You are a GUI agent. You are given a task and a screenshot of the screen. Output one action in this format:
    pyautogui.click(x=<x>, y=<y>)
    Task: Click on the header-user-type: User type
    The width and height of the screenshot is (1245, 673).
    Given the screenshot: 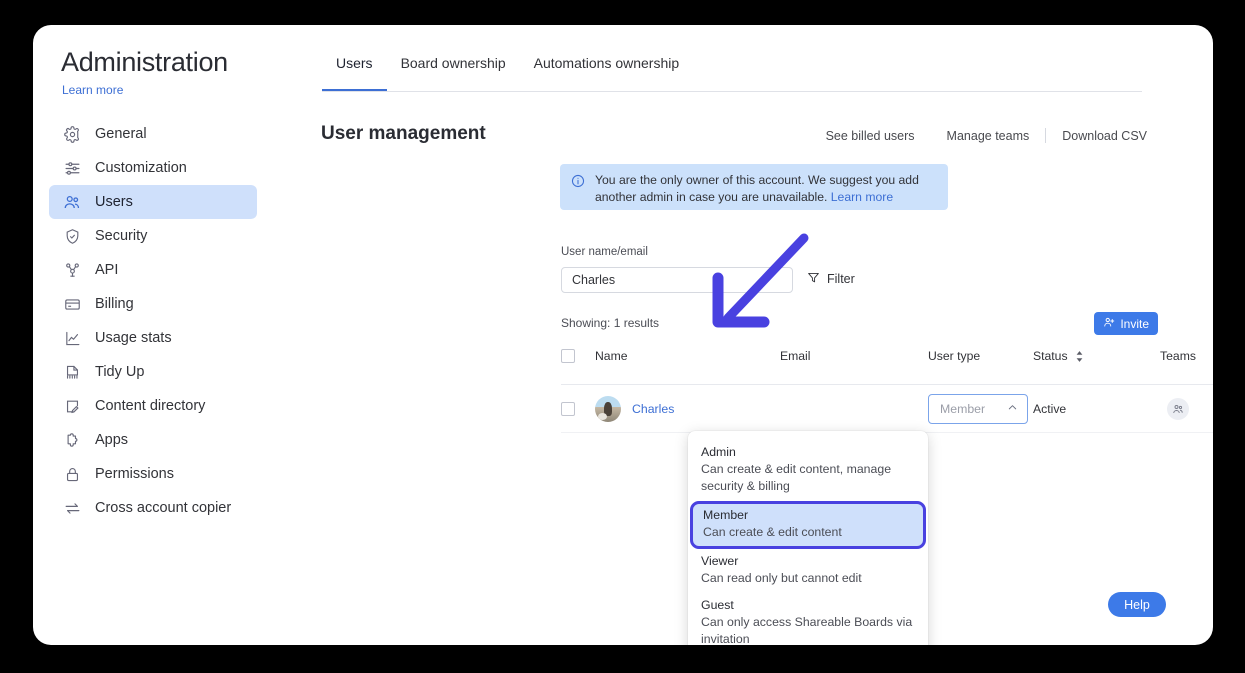 What is the action you would take?
    pyautogui.click(x=954, y=356)
    